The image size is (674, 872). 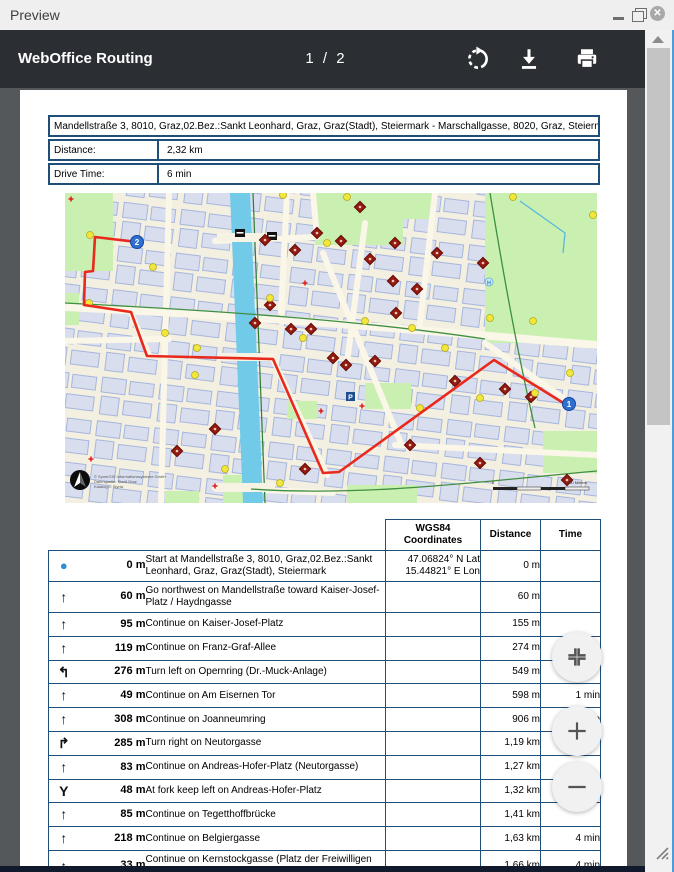 I want to click on segment-distance: 48 m, so click(x=133, y=790).